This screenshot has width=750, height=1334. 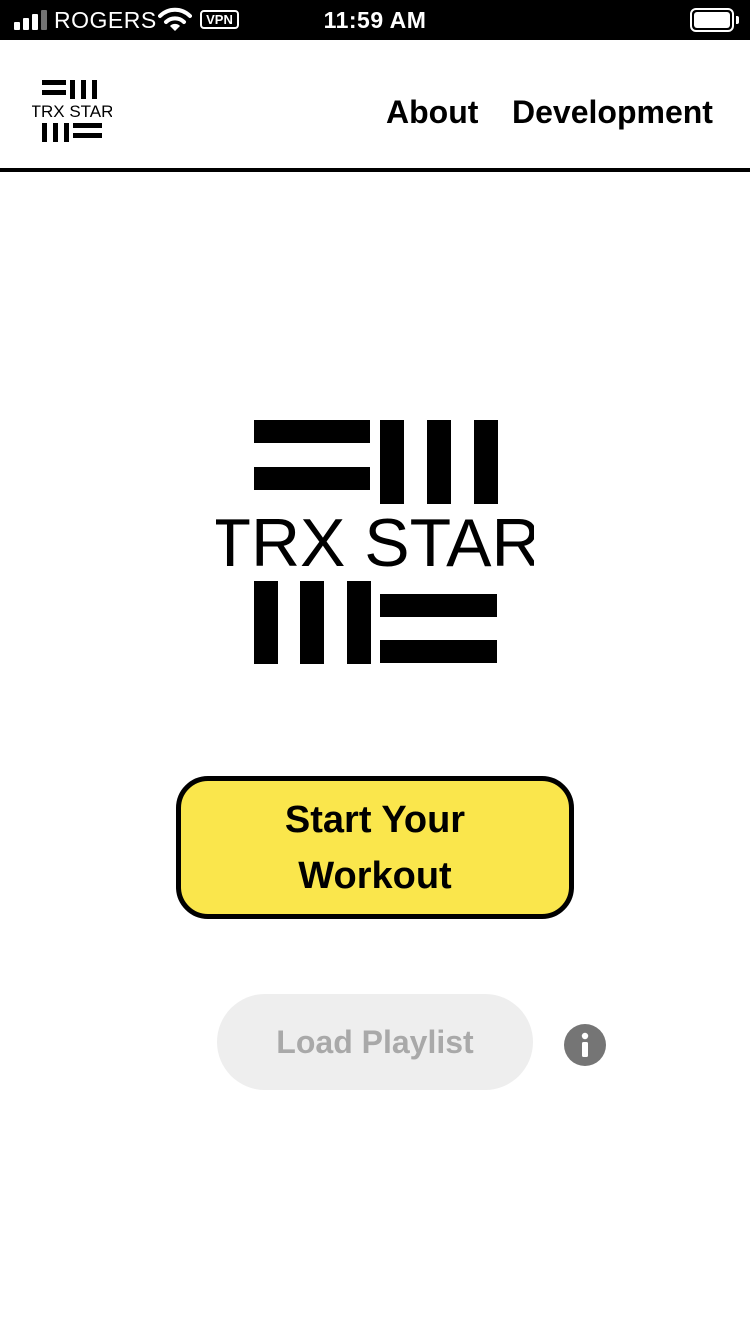 What do you see at coordinates (105, 20) in the screenshot?
I see `carrier-name: ROGERS` at bounding box center [105, 20].